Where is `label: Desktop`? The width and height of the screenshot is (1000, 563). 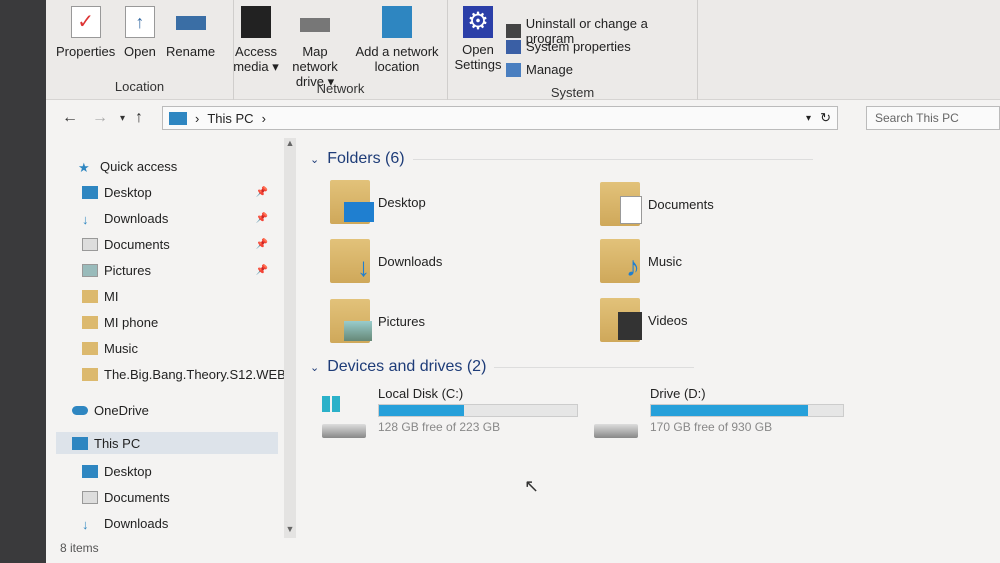
label: Desktop is located at coordinates (128, 471).